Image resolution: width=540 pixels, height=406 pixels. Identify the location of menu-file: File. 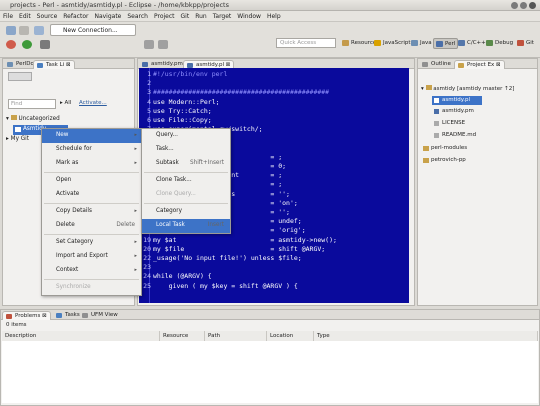
(8, 15).